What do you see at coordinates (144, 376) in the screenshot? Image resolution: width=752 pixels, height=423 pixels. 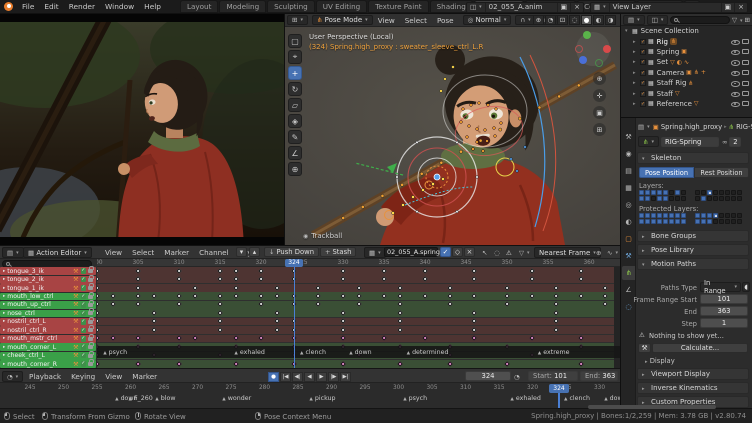 I see `timeline-menu-marker: Marker` at bounding box center [144, 376].